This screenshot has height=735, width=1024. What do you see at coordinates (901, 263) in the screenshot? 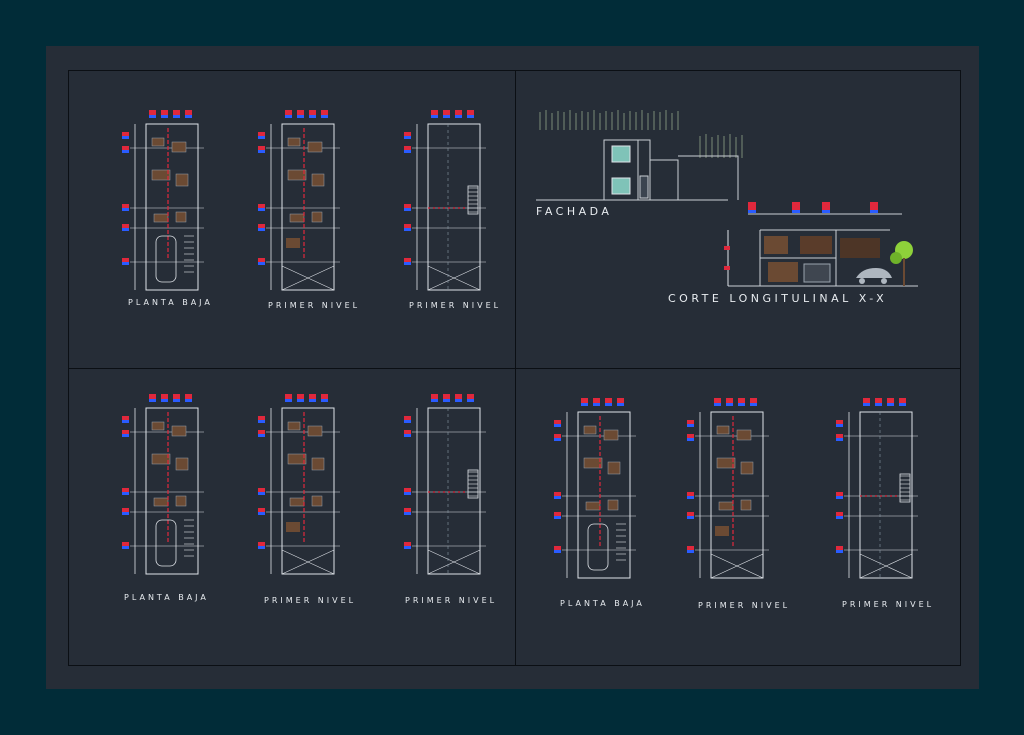
I see `tree-icon` at bounding box center [901, 263].